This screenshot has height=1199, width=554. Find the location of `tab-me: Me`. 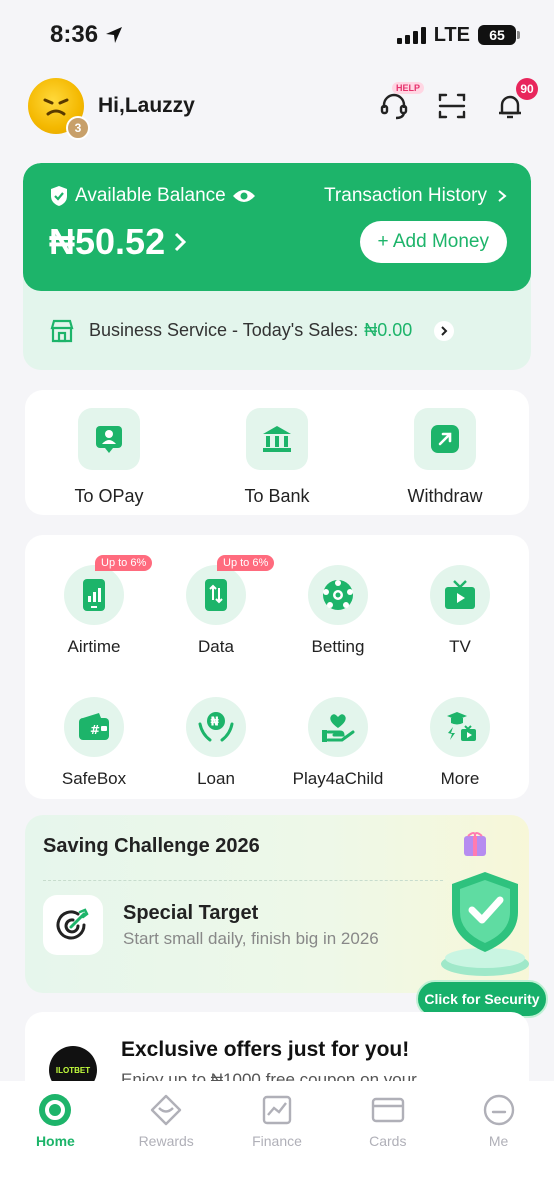

tab-me: Me is located at coordinates (499, 1146).